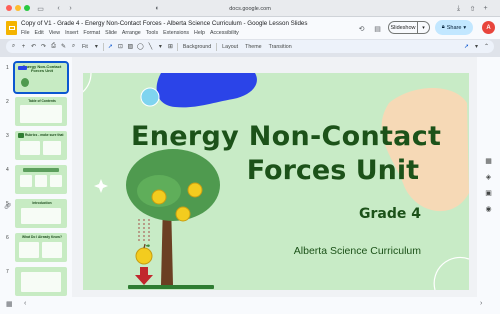 The image size is (500, 314). Describe the element at coordinates (42, 203) in the screenshot. I see `thumbnail-title: Introduction` at that location.